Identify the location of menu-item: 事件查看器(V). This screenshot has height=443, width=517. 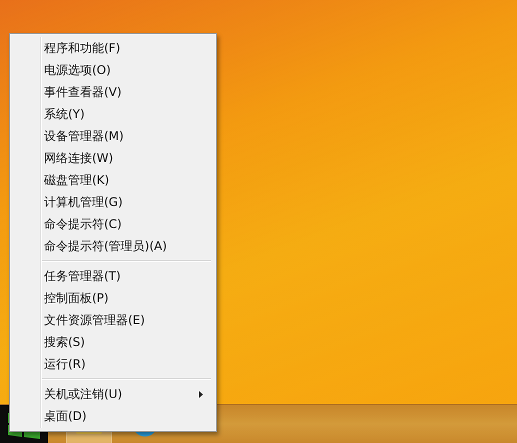
(113, 92).